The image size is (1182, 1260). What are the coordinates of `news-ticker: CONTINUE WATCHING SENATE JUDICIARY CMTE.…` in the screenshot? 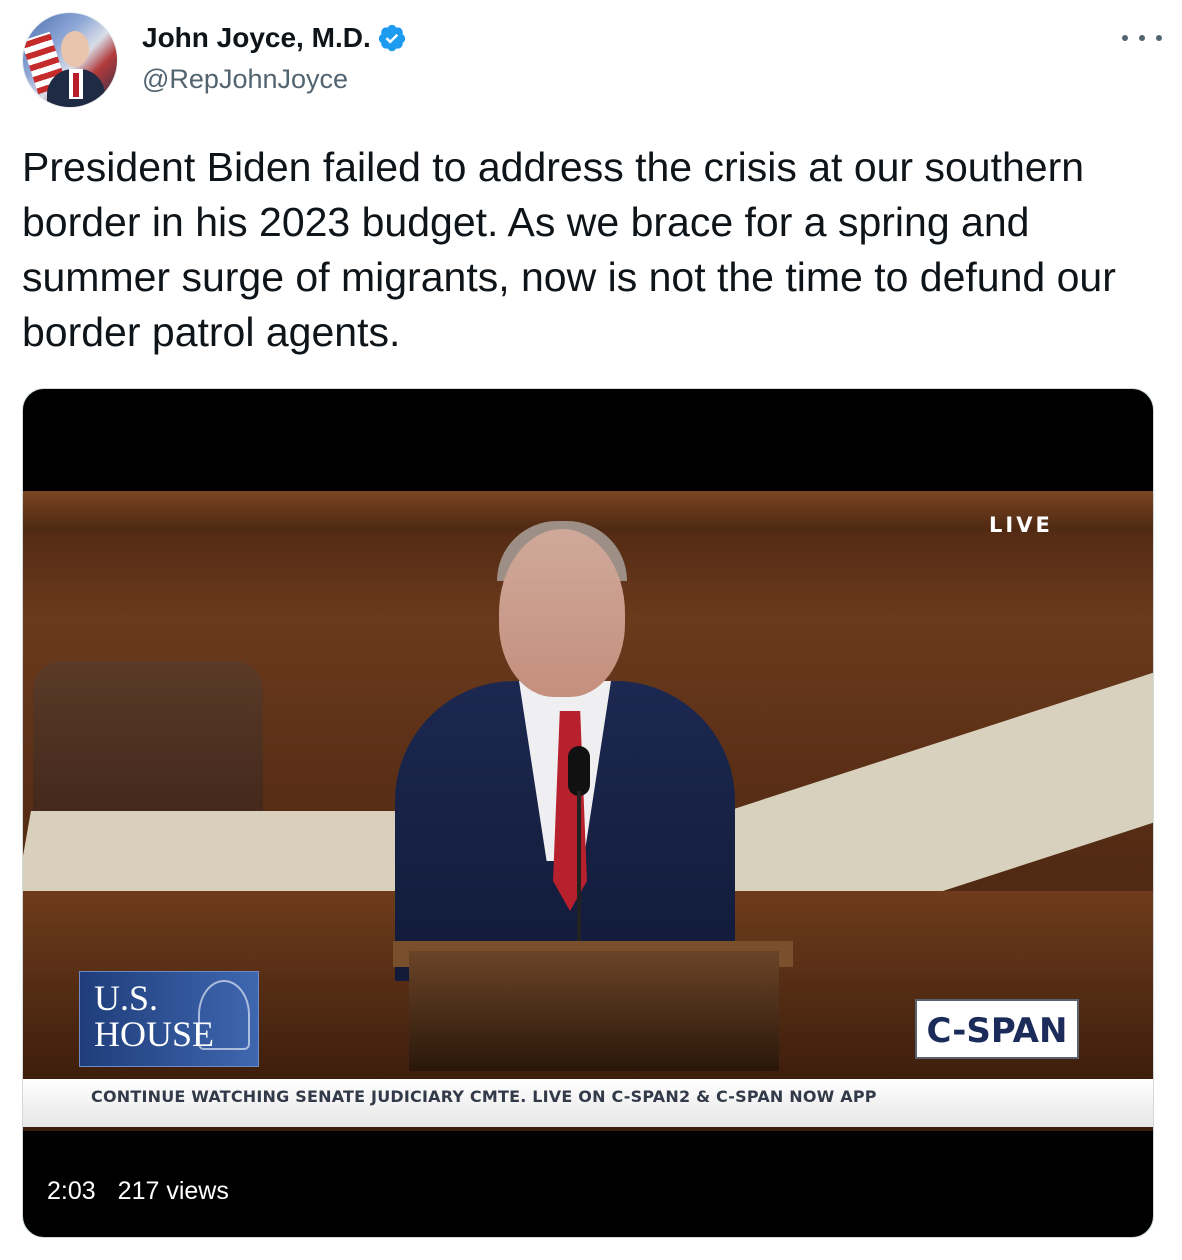 It's located at (588, 1103).